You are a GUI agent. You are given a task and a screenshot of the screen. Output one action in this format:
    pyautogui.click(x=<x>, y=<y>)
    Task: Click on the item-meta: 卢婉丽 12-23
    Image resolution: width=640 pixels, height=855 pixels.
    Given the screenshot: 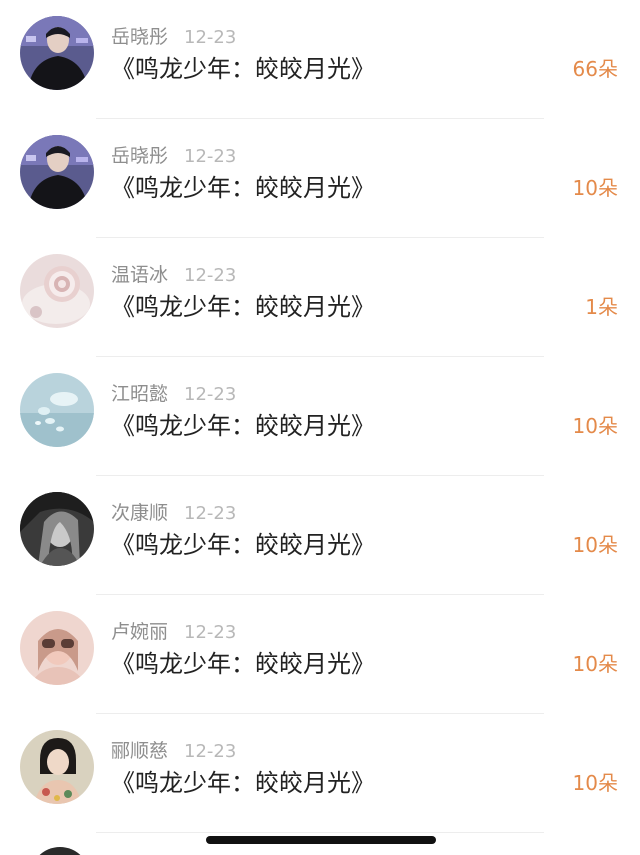 What is the action you would take?
    pyautogui.click(x=173, y=632)
    